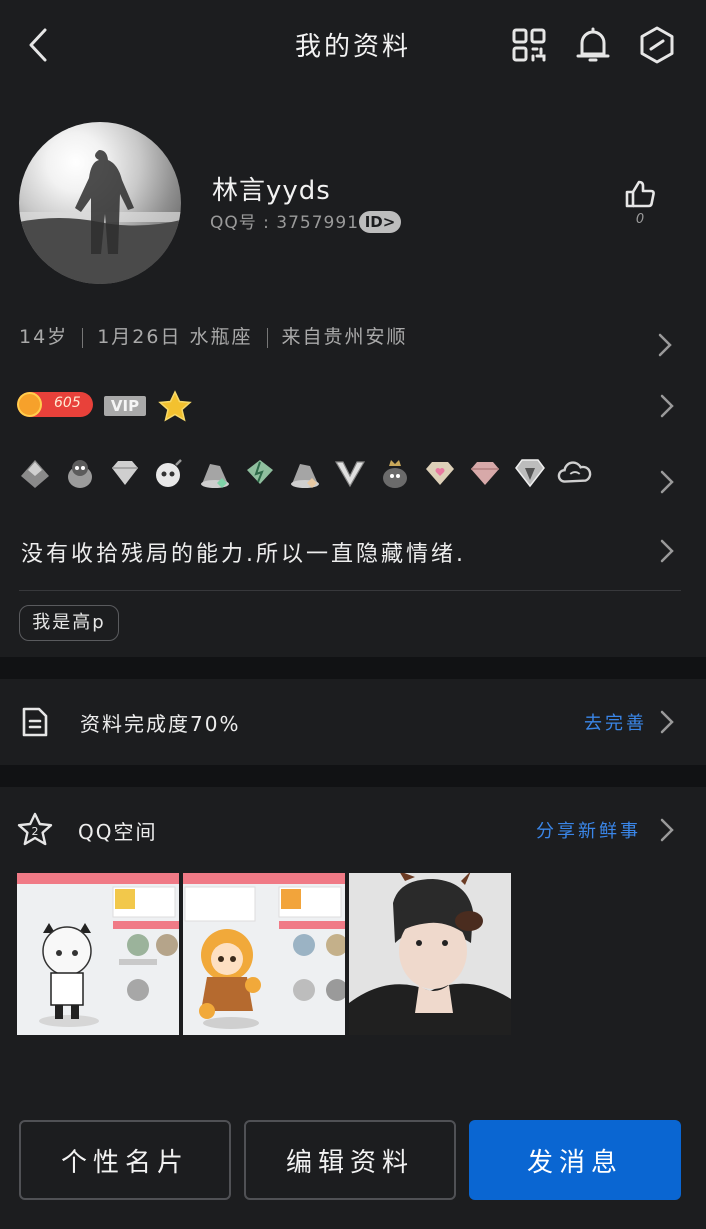 This screenshot has height=1229, width=706. What do you see at coordinates (588, 830) in the screenshot?
I see `share-news-link: 分享新鲜事` at bounding box center [588, 830].